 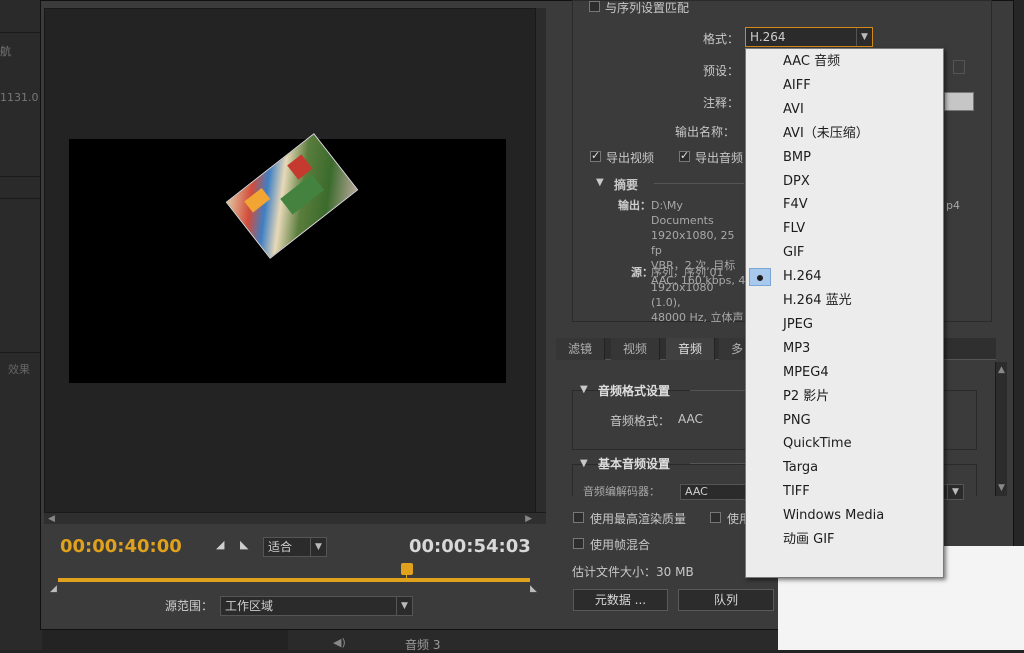 What do you see at coordinates (802, 277) in the screenshot?
I see `format-option-label: H.264` at bounding box center [802, 277].